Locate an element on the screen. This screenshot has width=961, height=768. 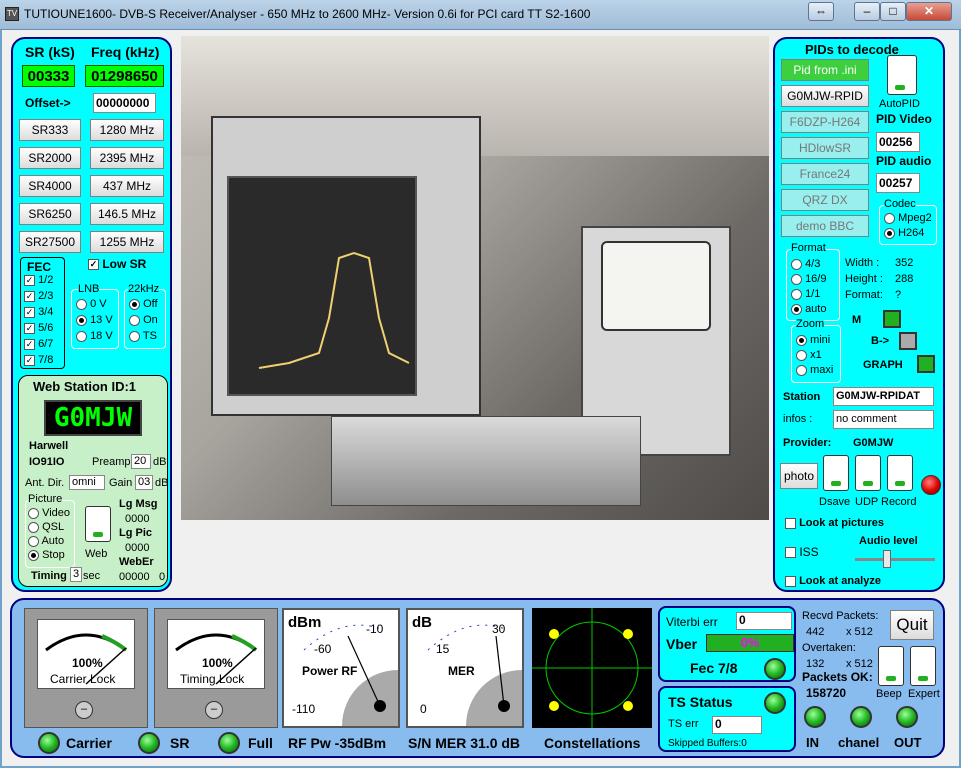
khz-radio-1: On is located at coordinates (143, 320).